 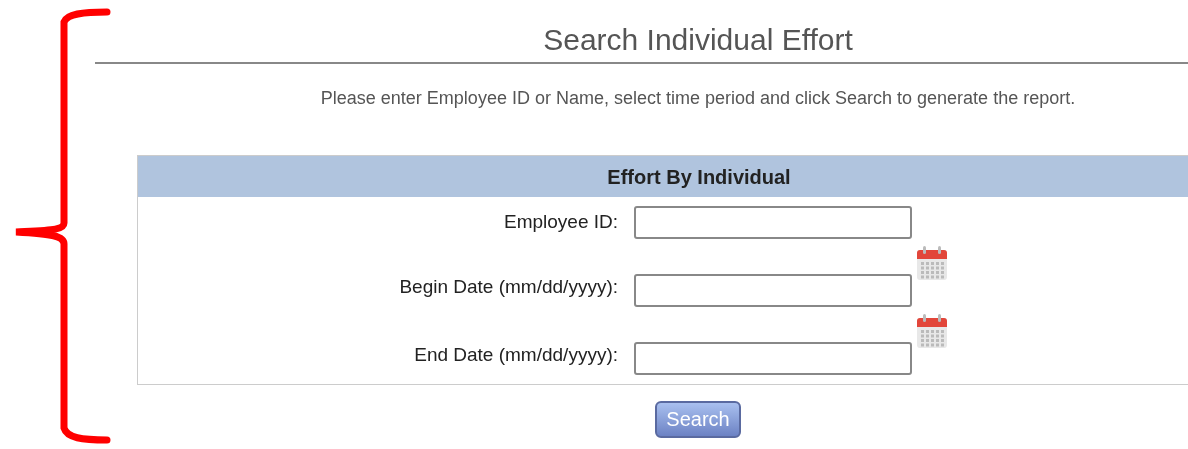 What do you see at coordinates (560, 222) in the screenshot?
I see `field-label: Employee ID:` at bounding box center [560, 222].